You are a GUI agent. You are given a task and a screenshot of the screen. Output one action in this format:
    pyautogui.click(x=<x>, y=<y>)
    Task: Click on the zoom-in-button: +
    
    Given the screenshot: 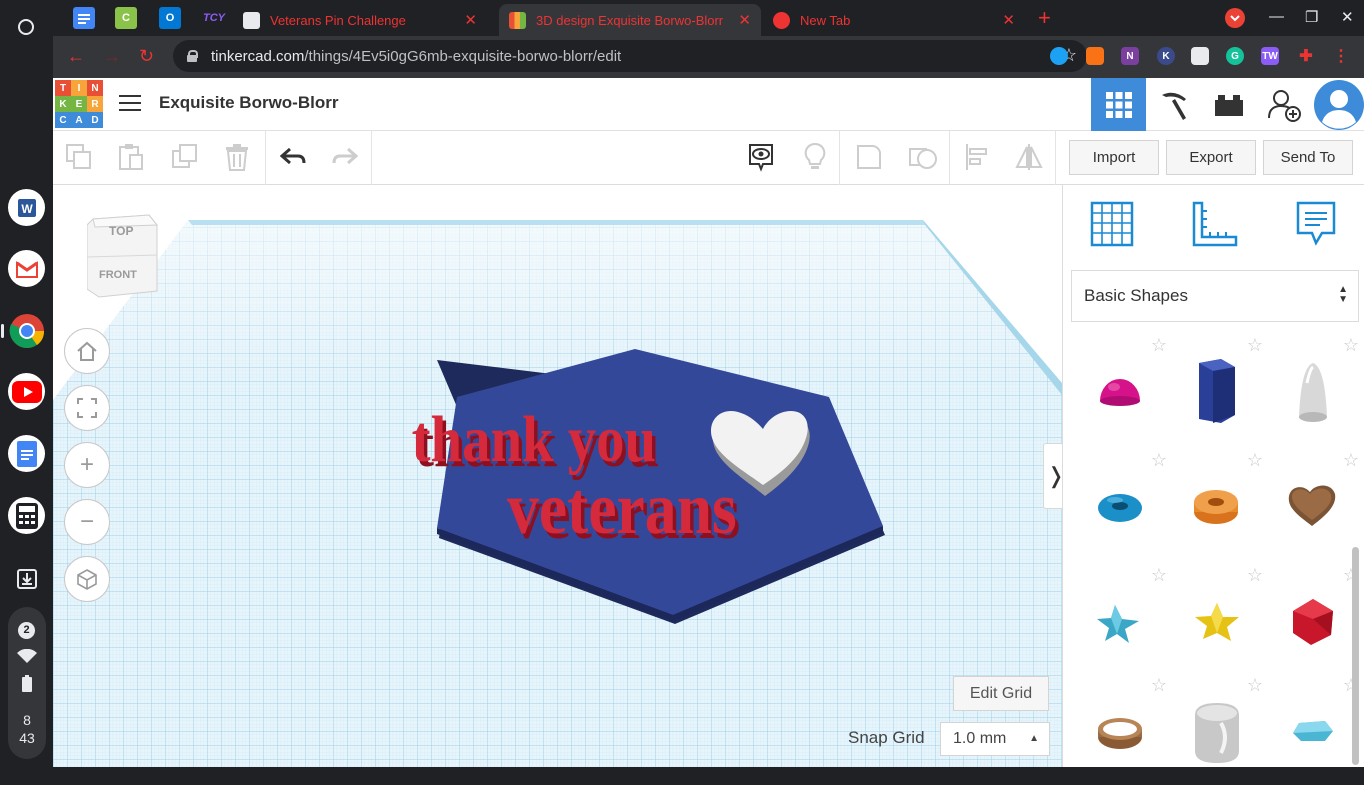 What is the action you would take?
    pyautogui.click(x=87, y=465)
    